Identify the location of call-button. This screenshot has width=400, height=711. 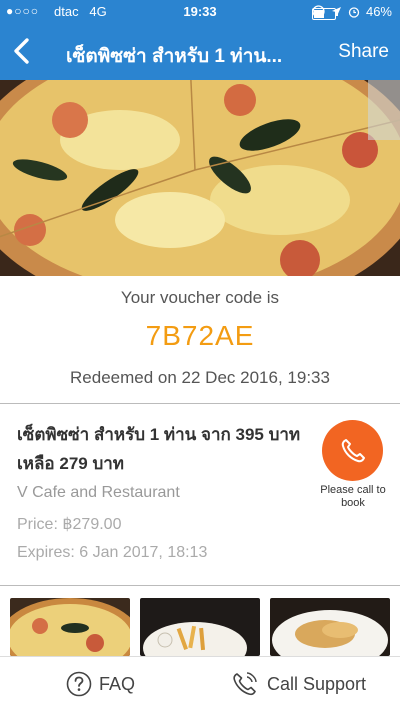
(352, 450).